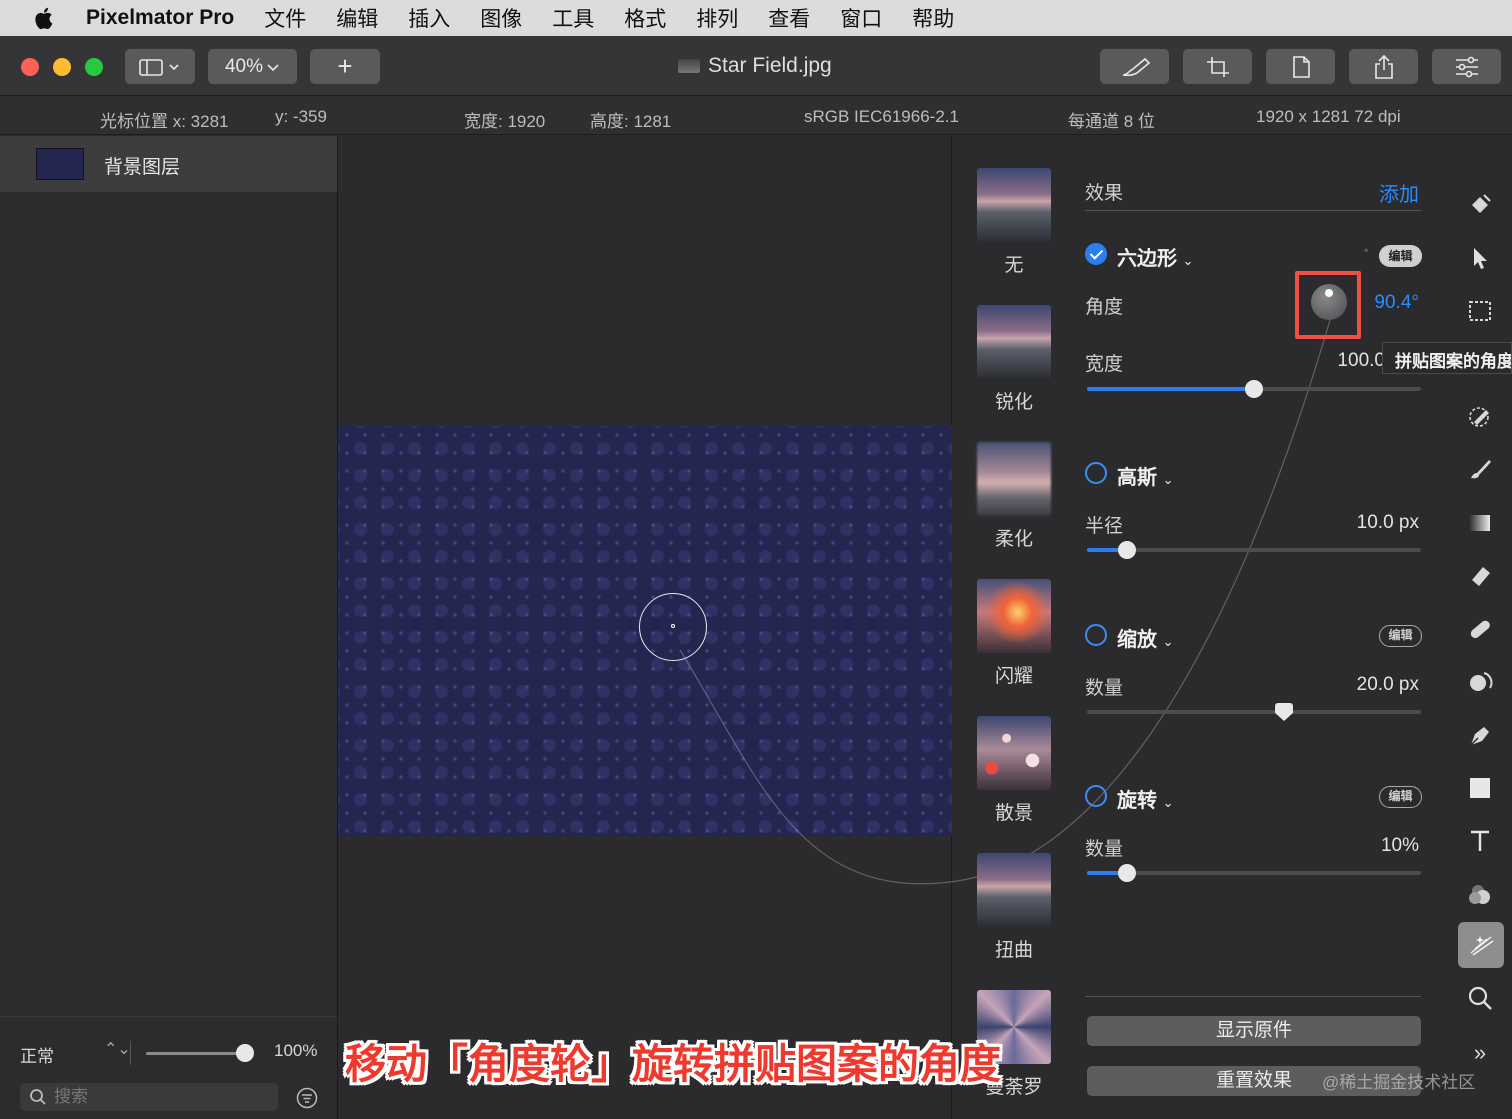 Image resolution: width=1512 pixels, height=1119 pixels. I want to click on spin-amount-label: 数量, so click(1104, 849).